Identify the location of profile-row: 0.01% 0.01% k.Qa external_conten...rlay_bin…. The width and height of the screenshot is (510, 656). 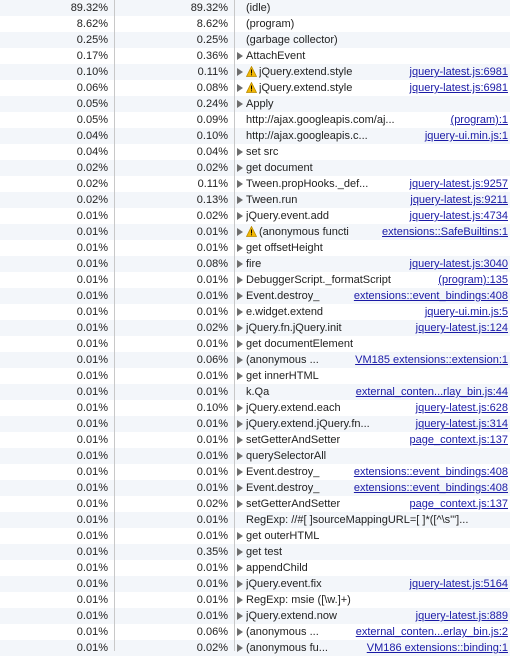
(255, 392).